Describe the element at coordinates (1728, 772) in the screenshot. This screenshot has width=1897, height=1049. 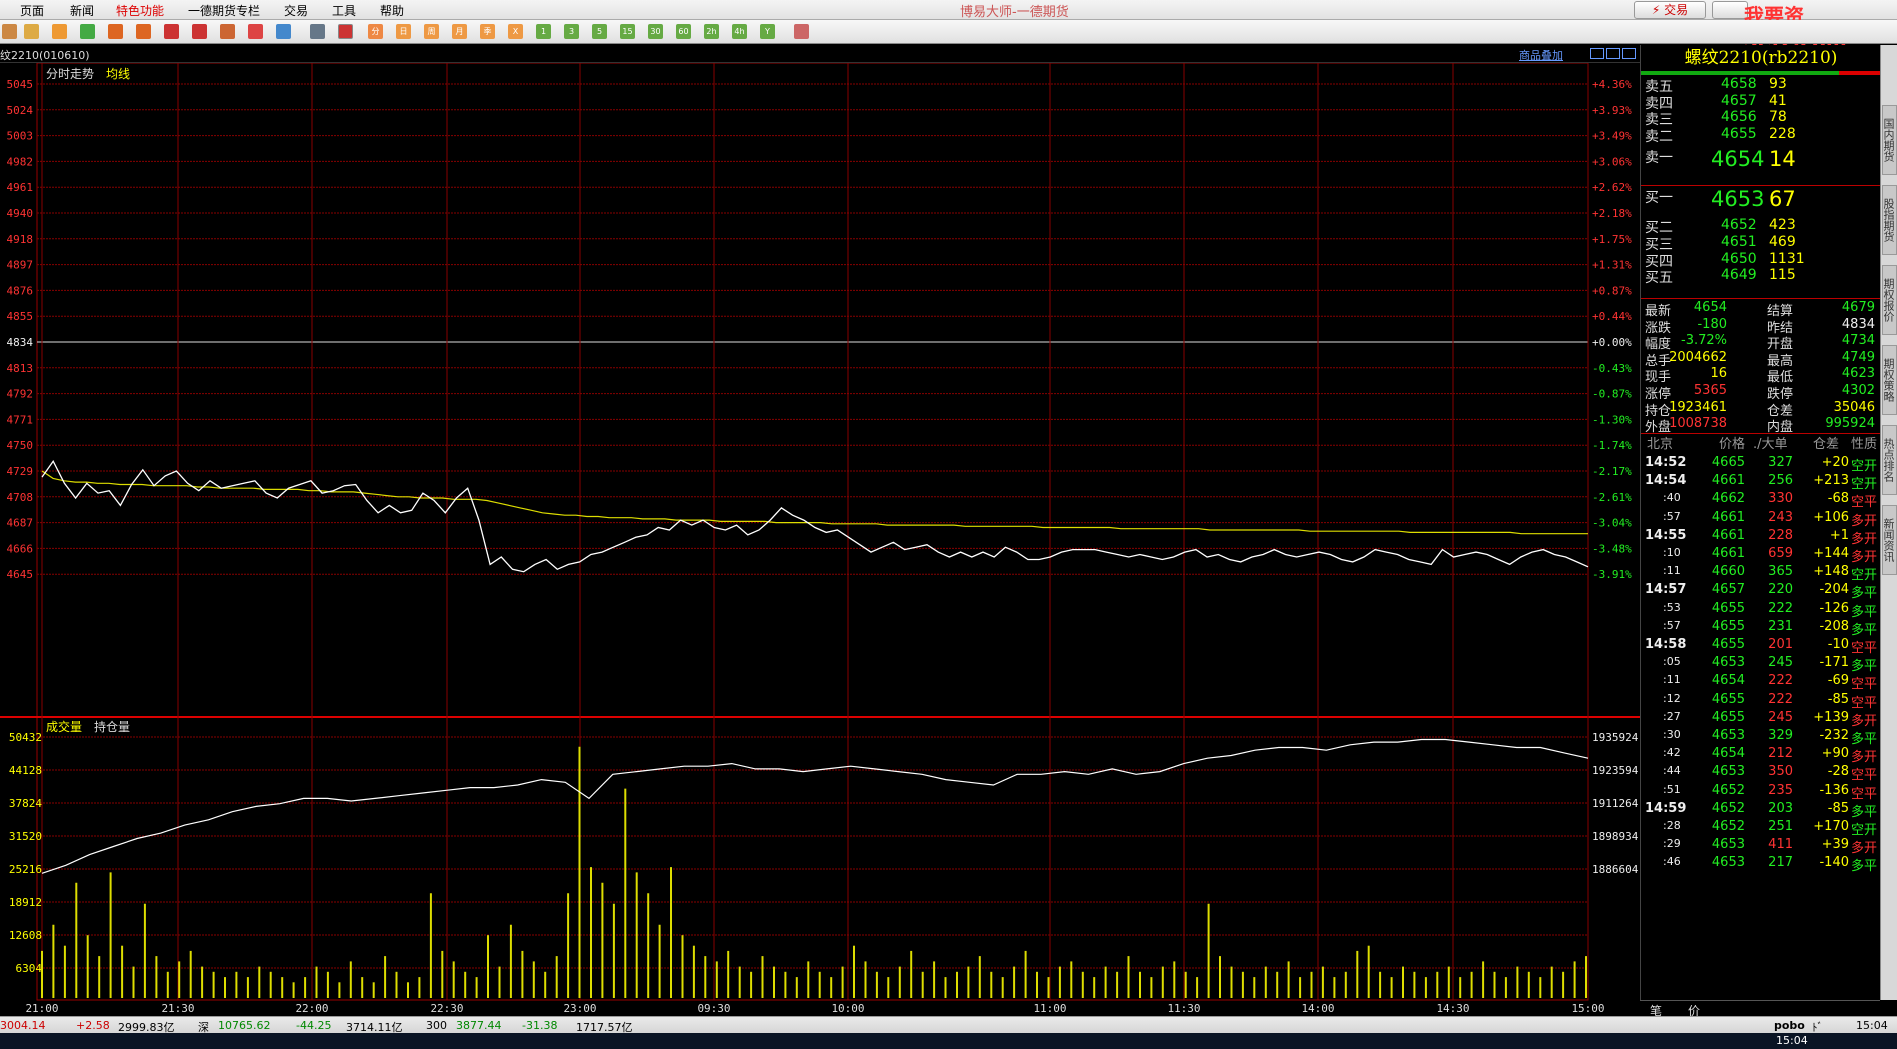
I see `tick-price: 4653` at that location.